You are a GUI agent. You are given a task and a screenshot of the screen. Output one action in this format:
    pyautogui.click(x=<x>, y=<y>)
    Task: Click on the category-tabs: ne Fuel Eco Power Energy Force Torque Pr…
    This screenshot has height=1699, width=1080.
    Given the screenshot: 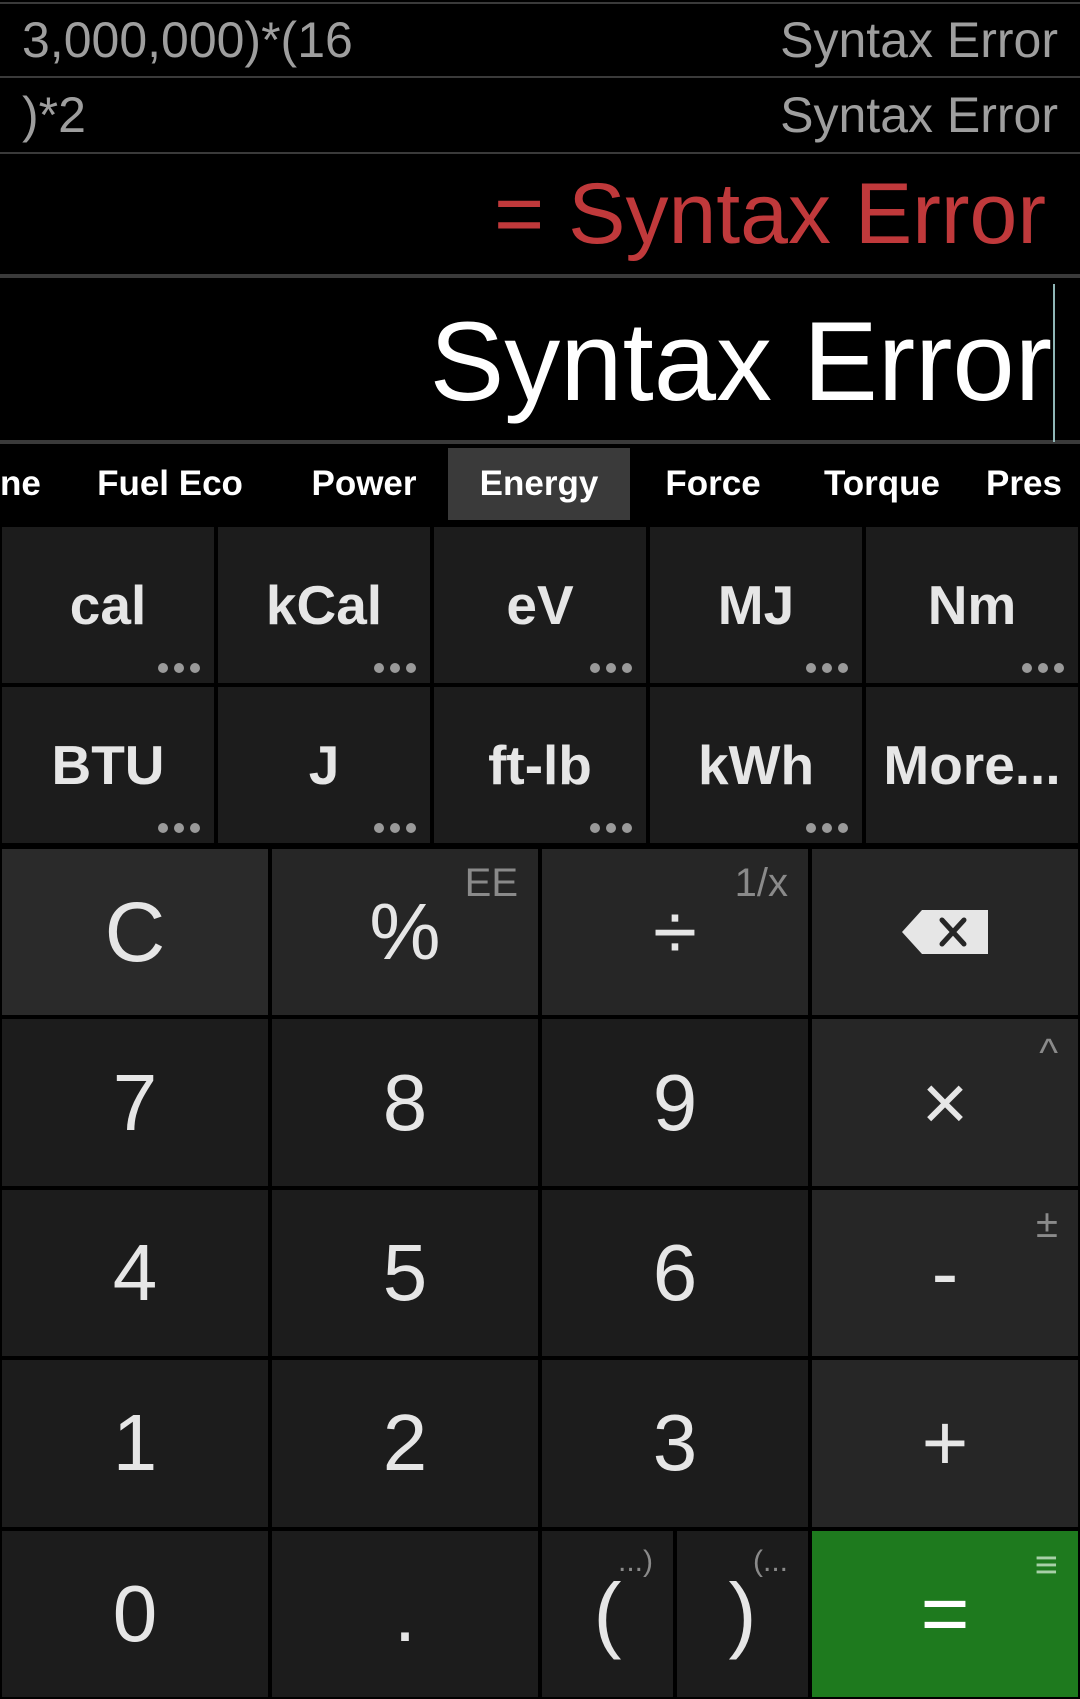 What is the action you would take?
    pyautogui.click(x=540, y=484)
    